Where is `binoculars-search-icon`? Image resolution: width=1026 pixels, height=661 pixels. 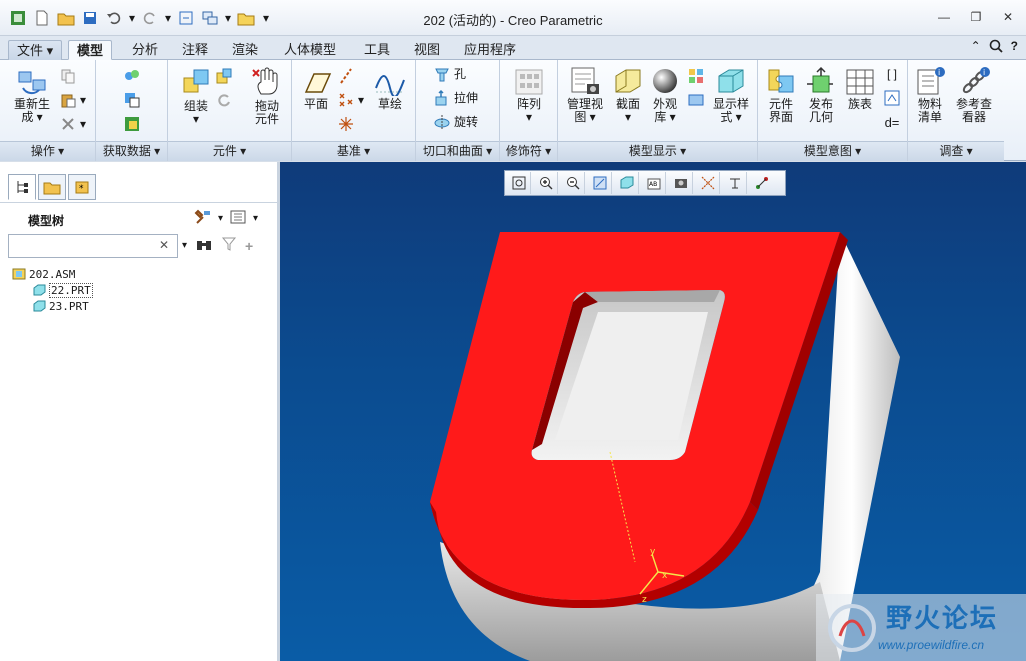
binoculars-search-icon is located at coordinates (204, 245).